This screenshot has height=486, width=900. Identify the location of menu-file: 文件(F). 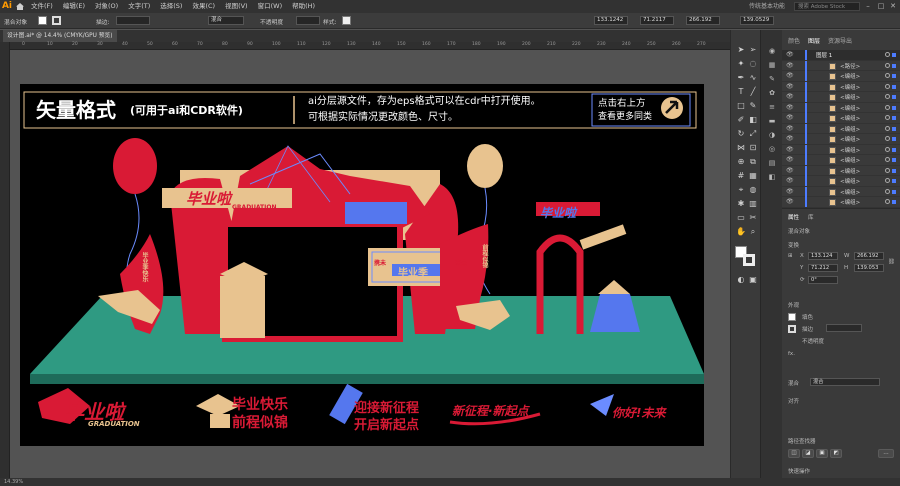
(42, 6).